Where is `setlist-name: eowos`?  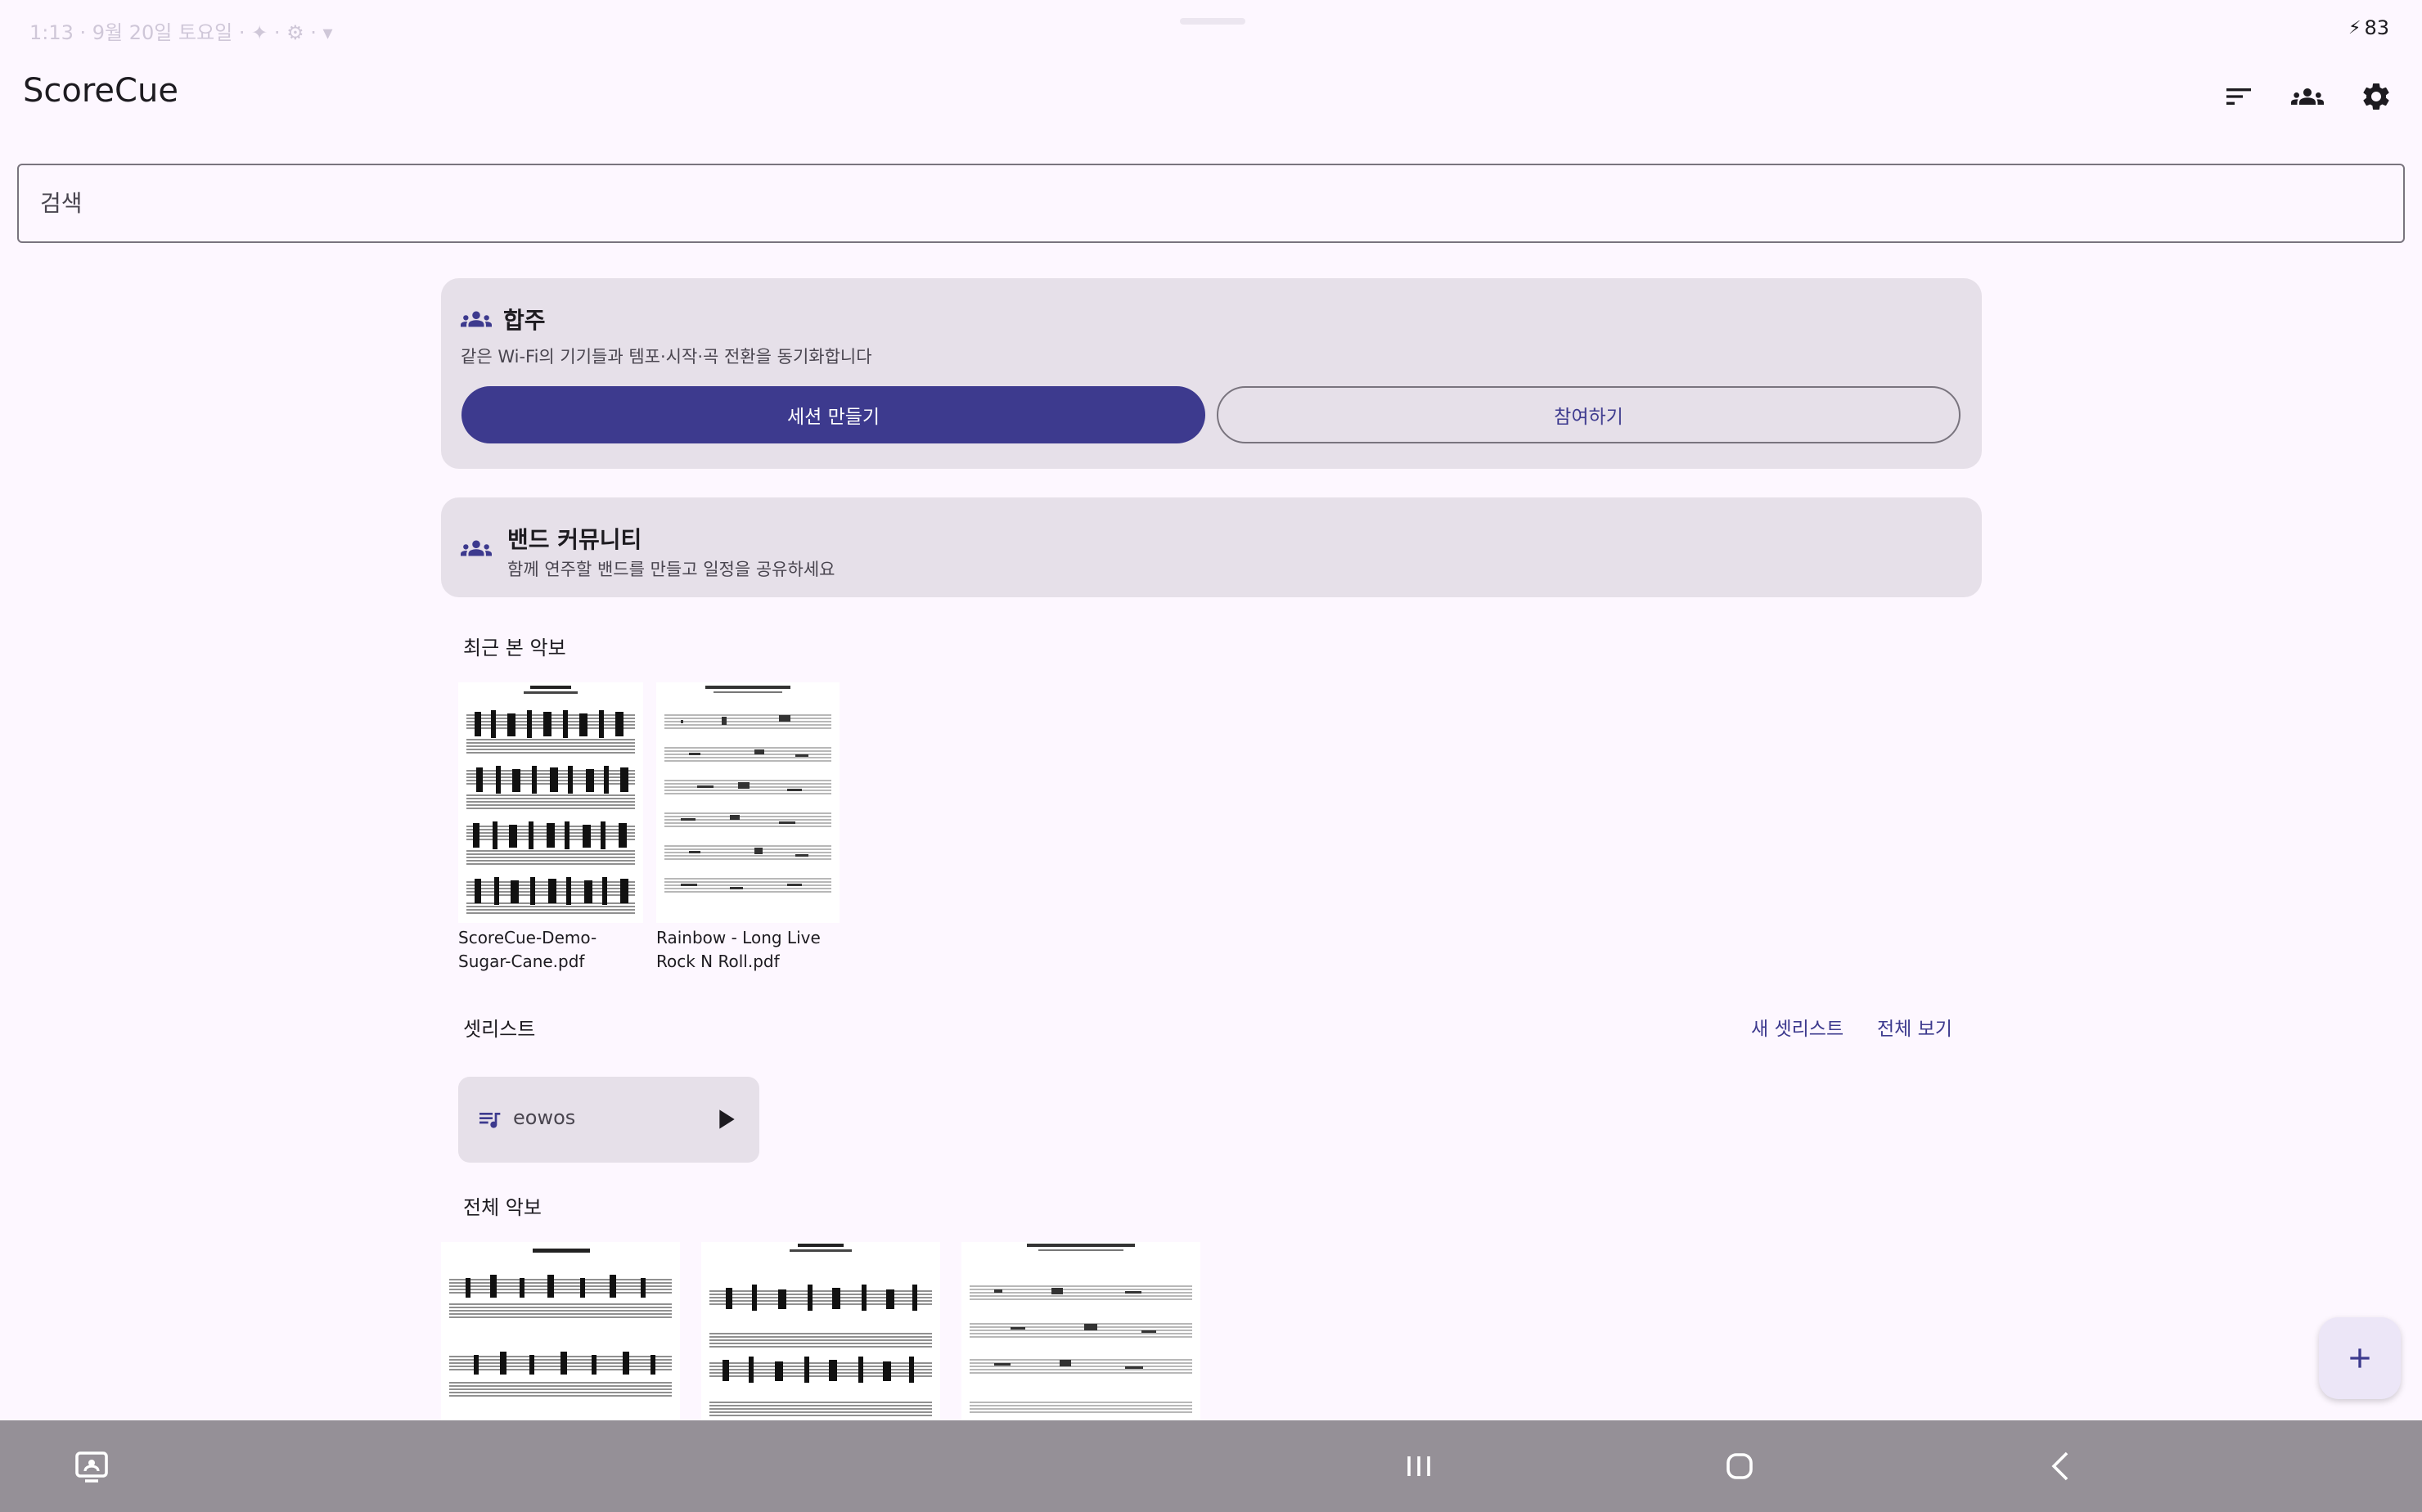 setlist-name: eowos is located at coordinates (544, 1118).